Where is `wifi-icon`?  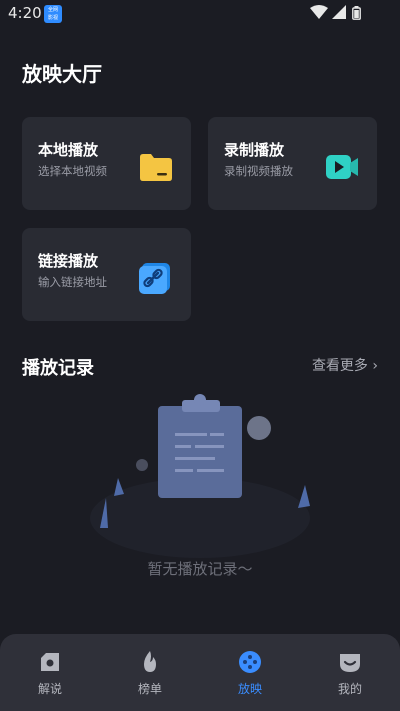 wifi-icon is located at coordinates (319, 12).